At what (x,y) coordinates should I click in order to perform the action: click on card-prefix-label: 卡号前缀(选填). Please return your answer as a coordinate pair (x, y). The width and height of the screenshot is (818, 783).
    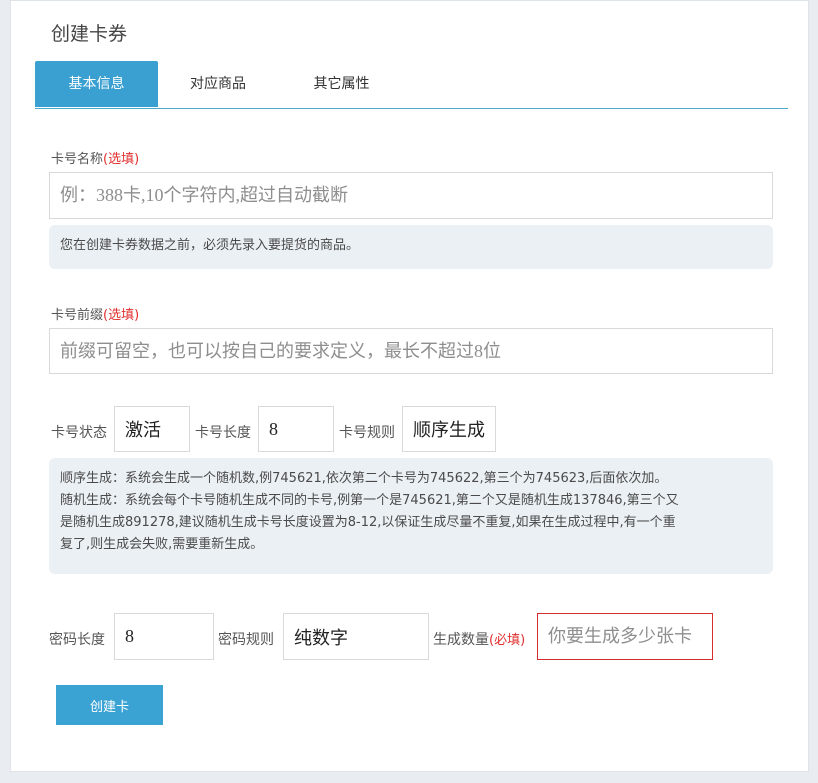
    Looking at the image, I should click on (95, 313).